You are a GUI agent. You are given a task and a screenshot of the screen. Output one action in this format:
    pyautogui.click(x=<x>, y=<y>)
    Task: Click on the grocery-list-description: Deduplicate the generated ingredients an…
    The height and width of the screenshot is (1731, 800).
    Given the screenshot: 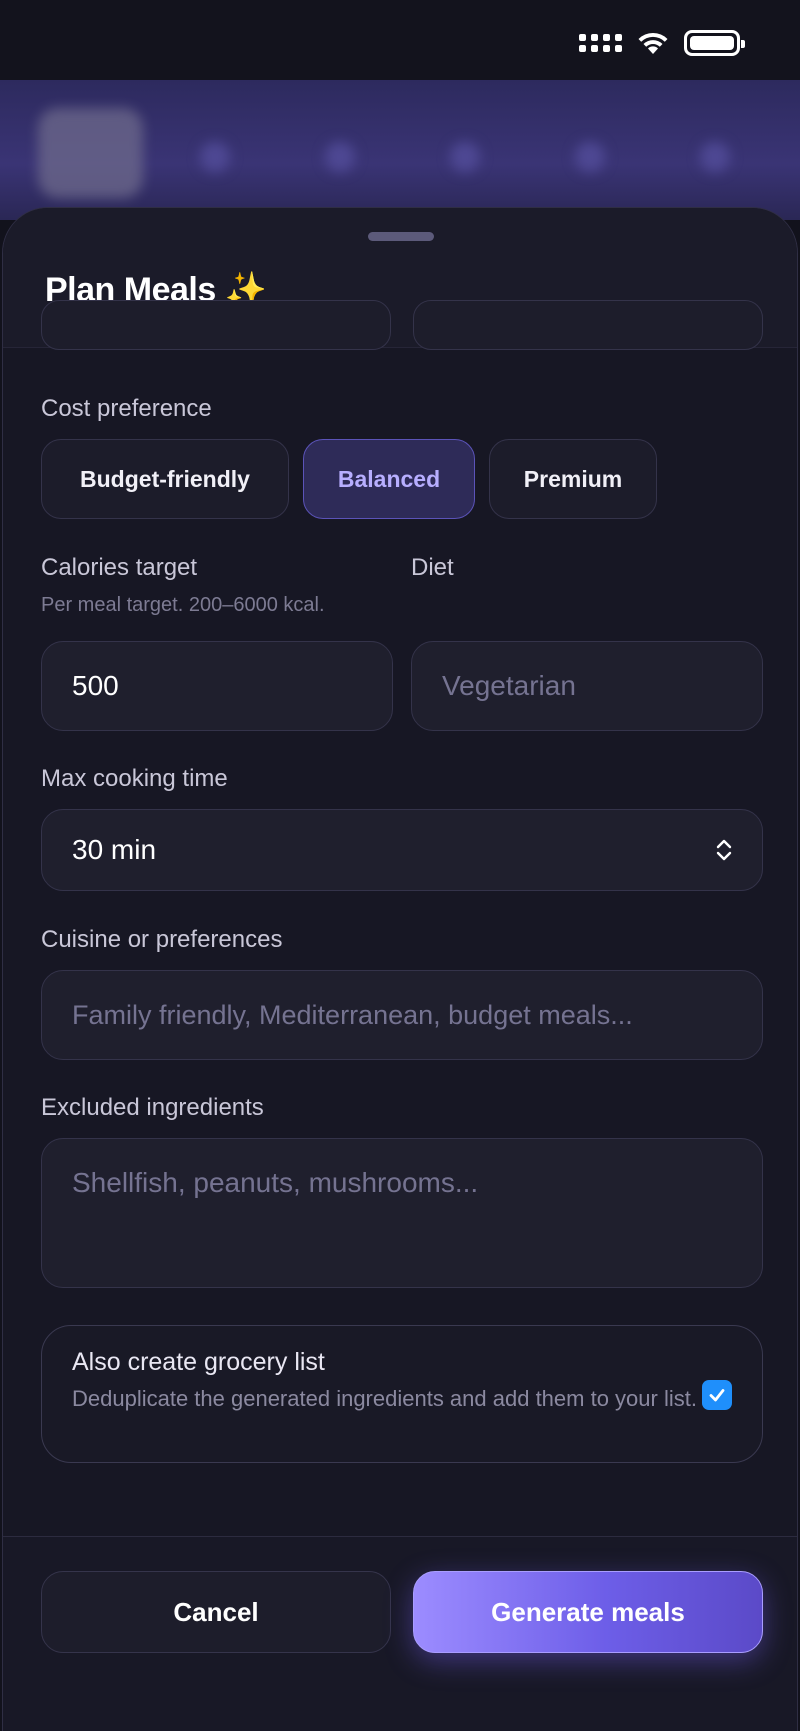 What is the action you would take?
    pyautogui.click(x=384, y=1398)
    